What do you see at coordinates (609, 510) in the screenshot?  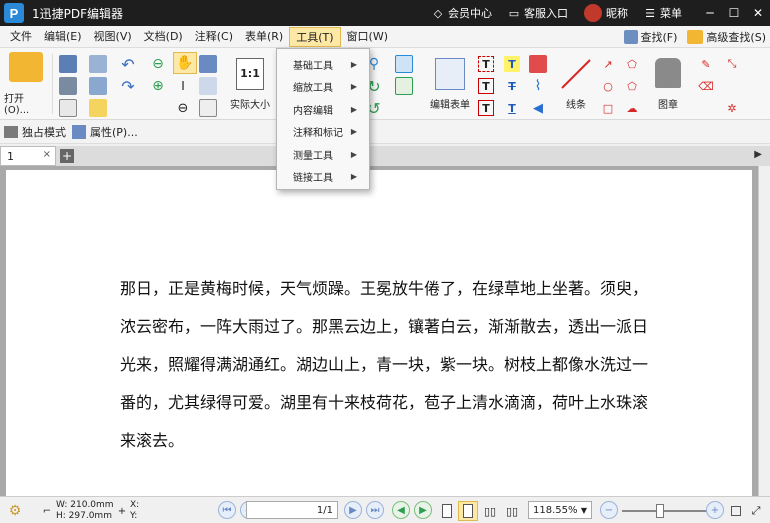 I see `zoom-out-button-status: −` at bounding box center [609, 510].